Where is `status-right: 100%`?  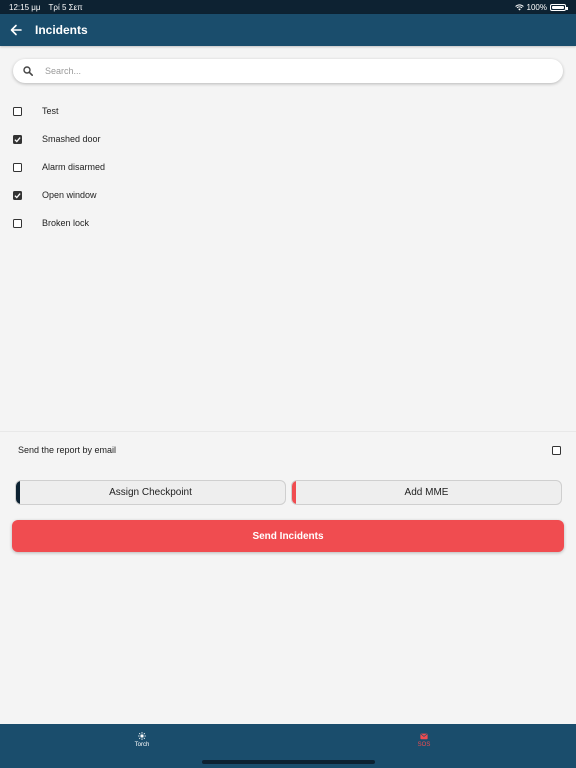
status-right: 100% is located at coordinates (541, 7).